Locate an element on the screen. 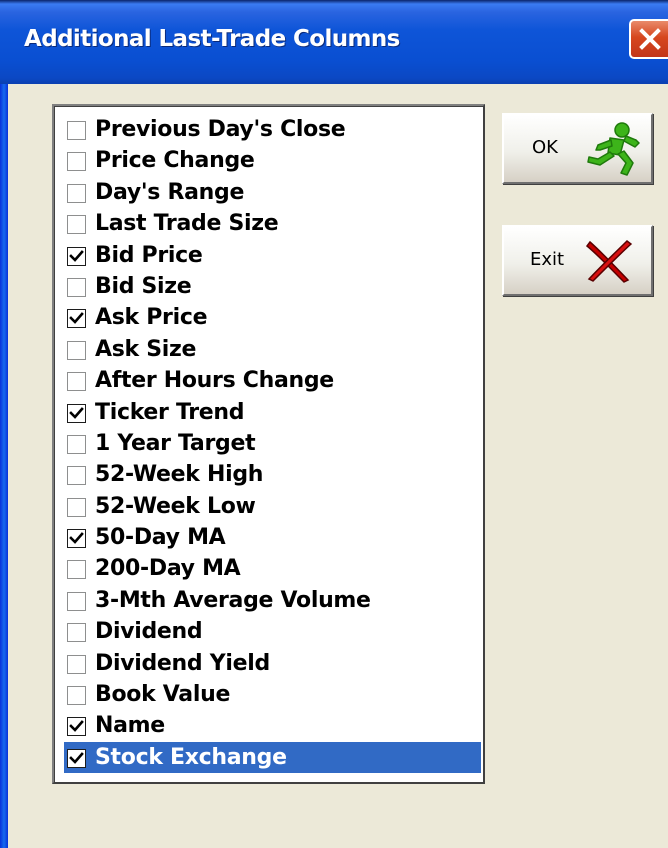 The width and height of the screenshot is (668, 848). checklist-item: Ask Price is located at coordinates (272, 317).